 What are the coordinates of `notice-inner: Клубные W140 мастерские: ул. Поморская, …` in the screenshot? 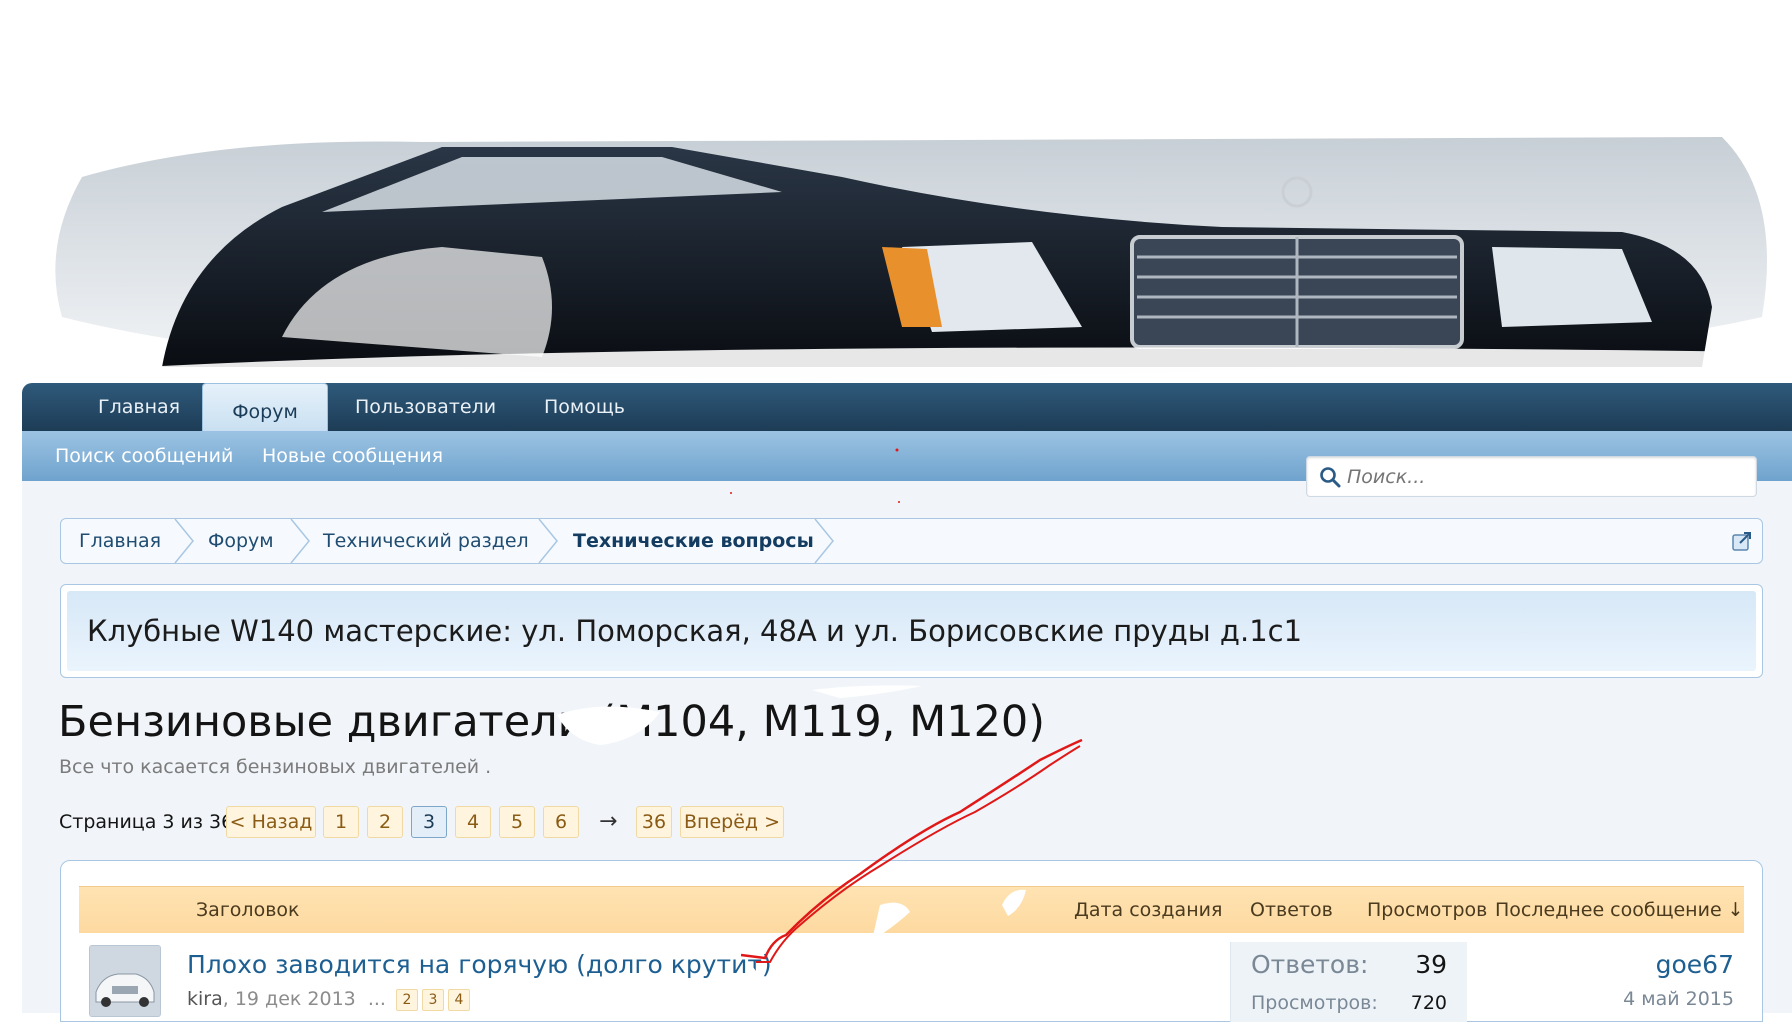 It's located at (911, 631).